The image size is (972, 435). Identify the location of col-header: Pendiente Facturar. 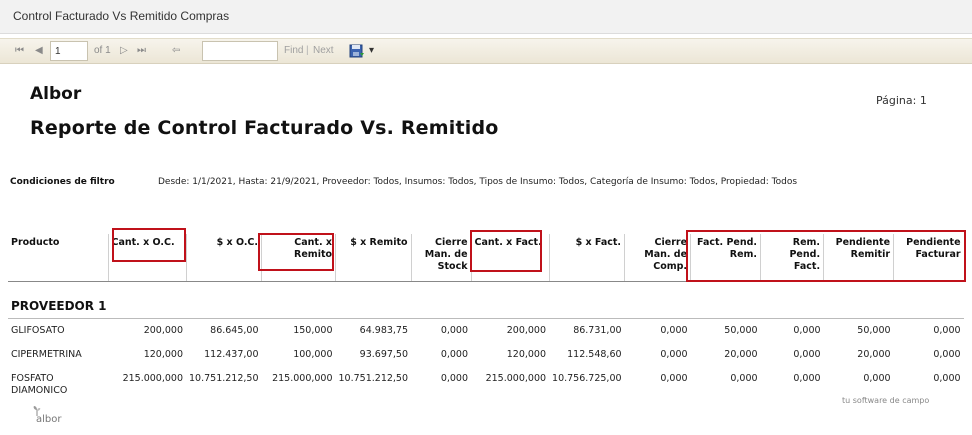
(928, 258).